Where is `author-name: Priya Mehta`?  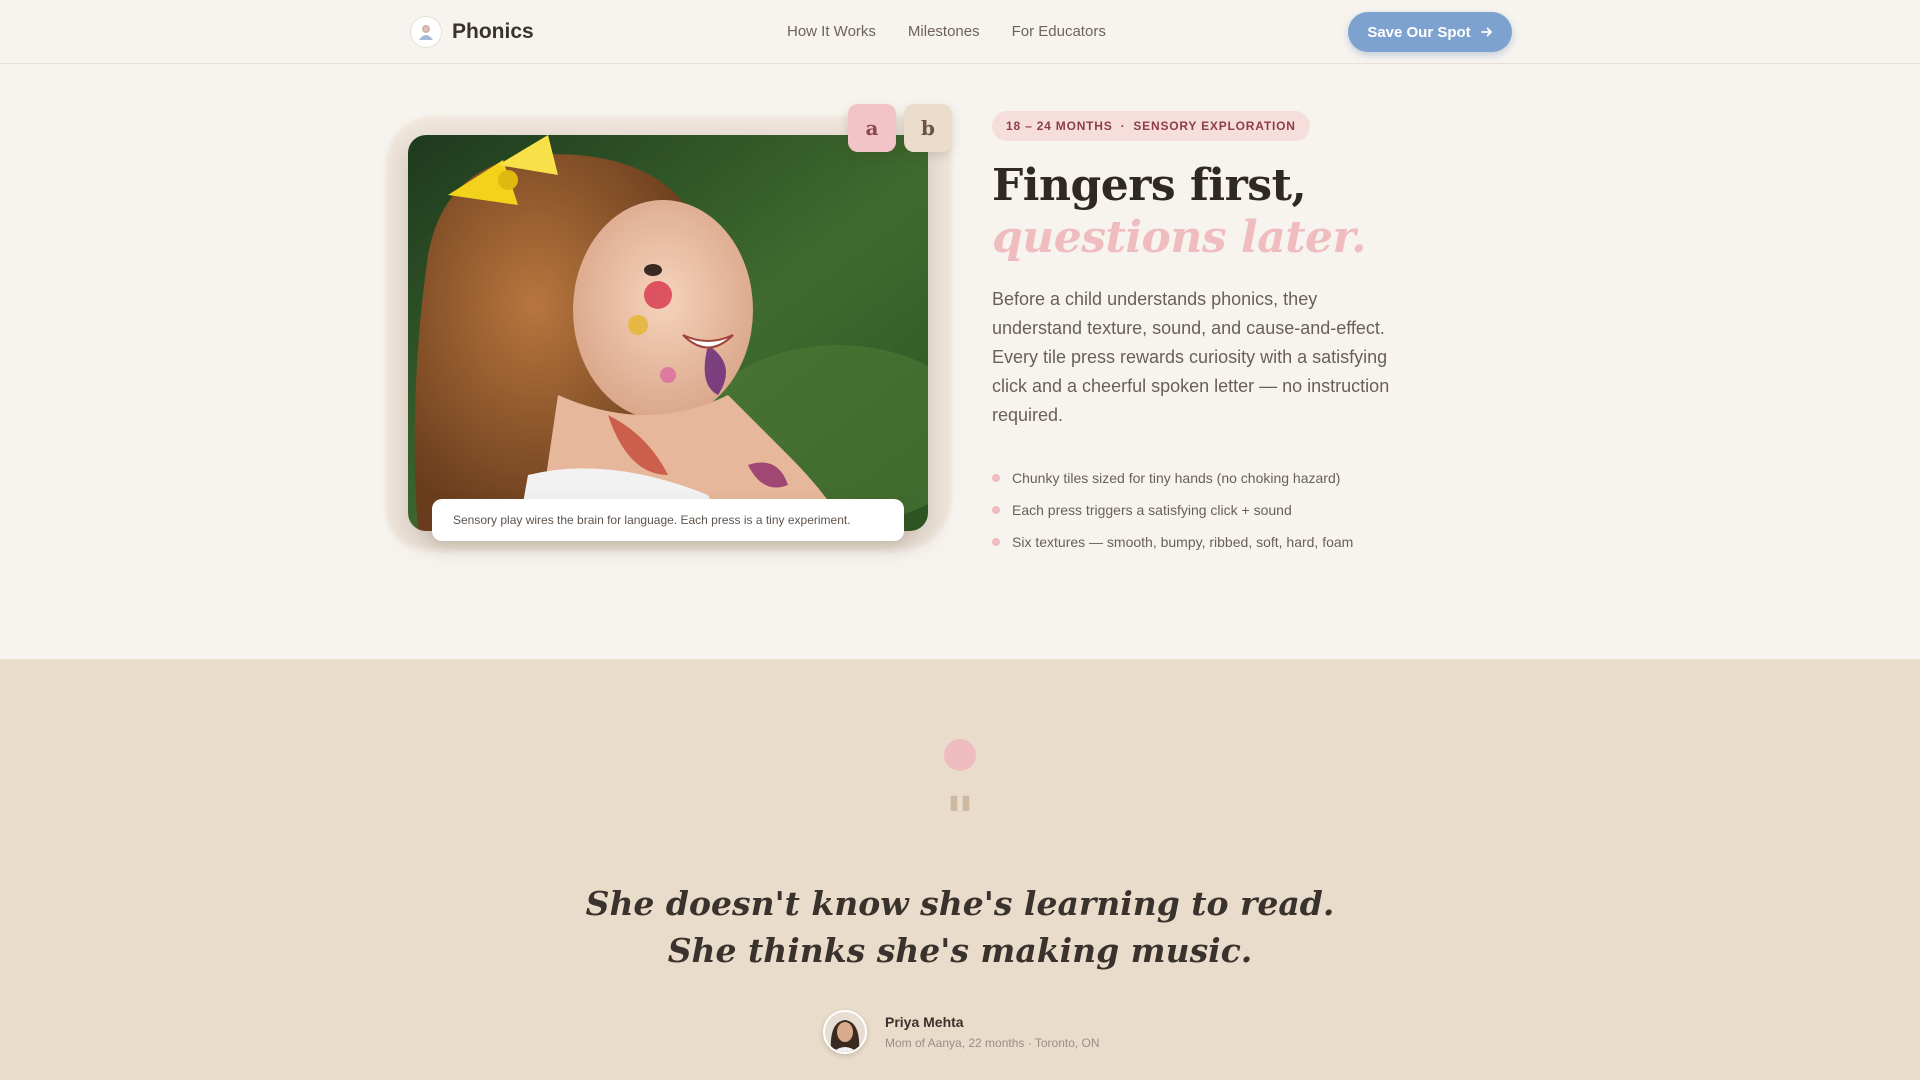 author-name: Priya Mehta is located at coordinates (924, 1022).